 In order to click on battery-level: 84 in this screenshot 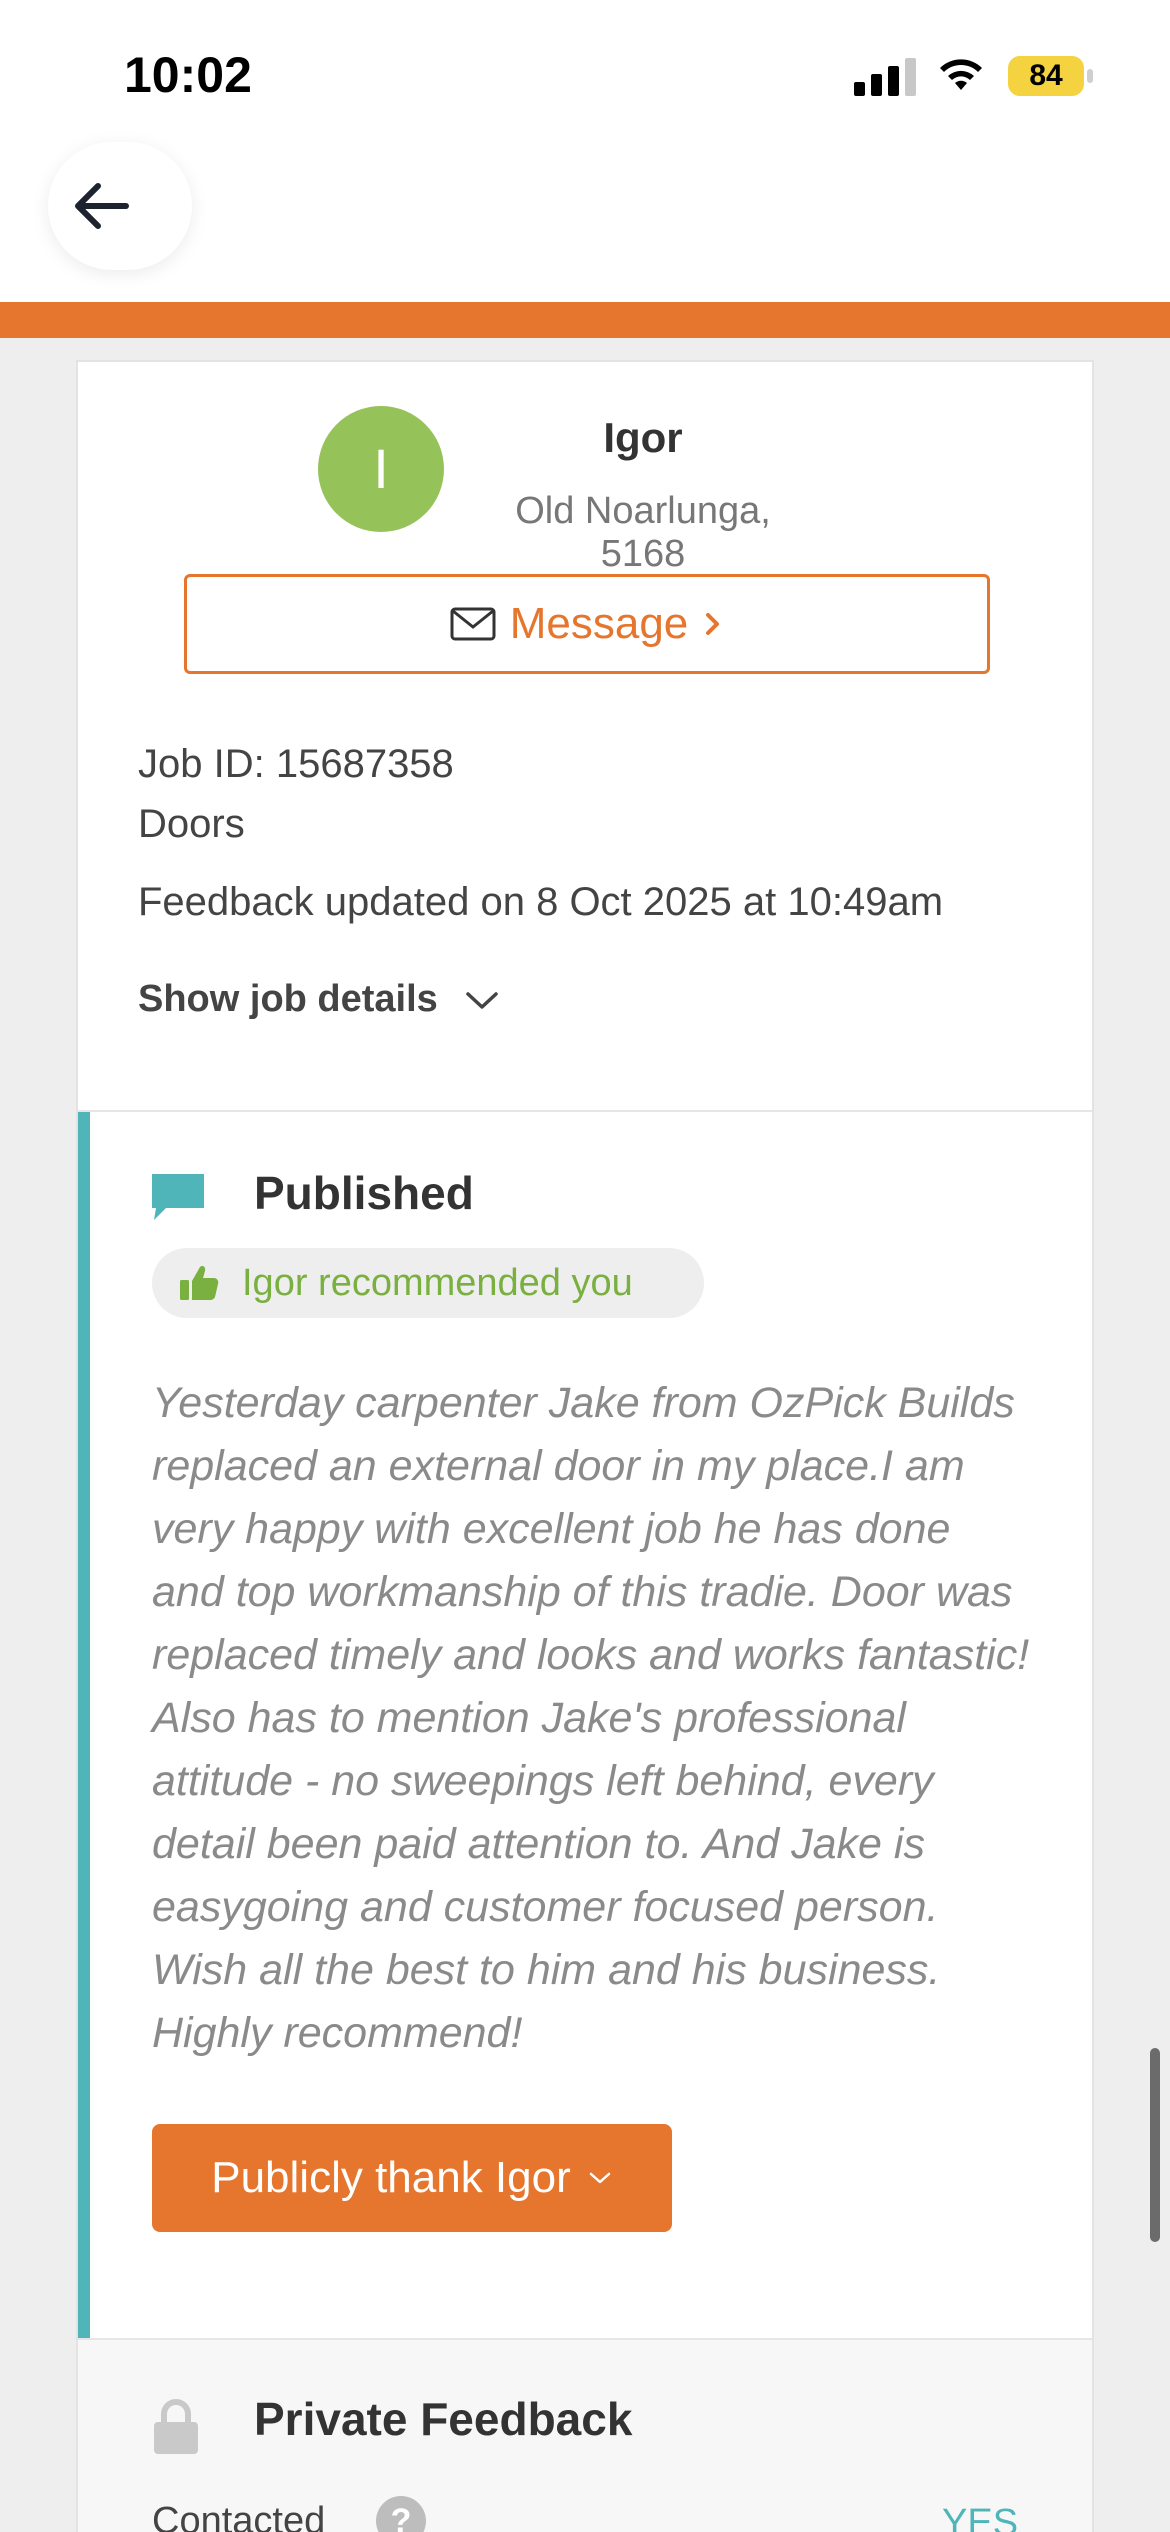, I will do `click(1046, 75)`.